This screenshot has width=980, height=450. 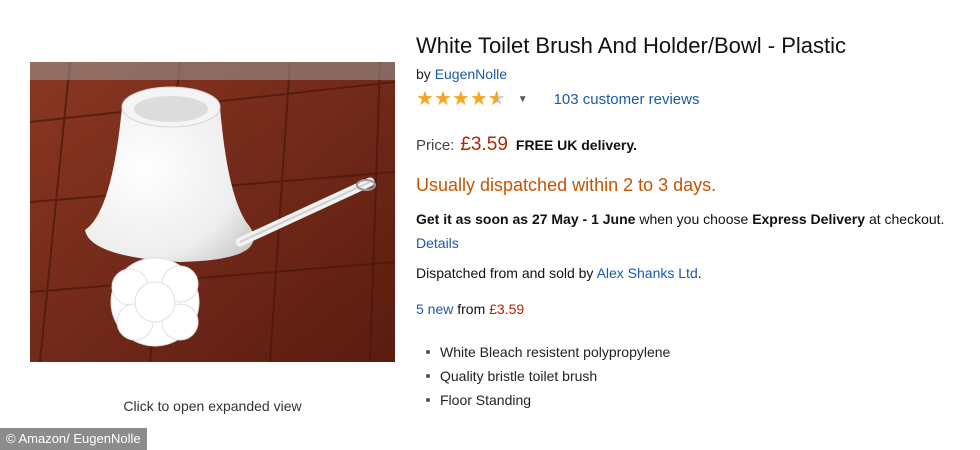 What do you see at coordinates (435, 145) in the screenshot?
I see `price-label: Price:` at bounding box center [435, 145].